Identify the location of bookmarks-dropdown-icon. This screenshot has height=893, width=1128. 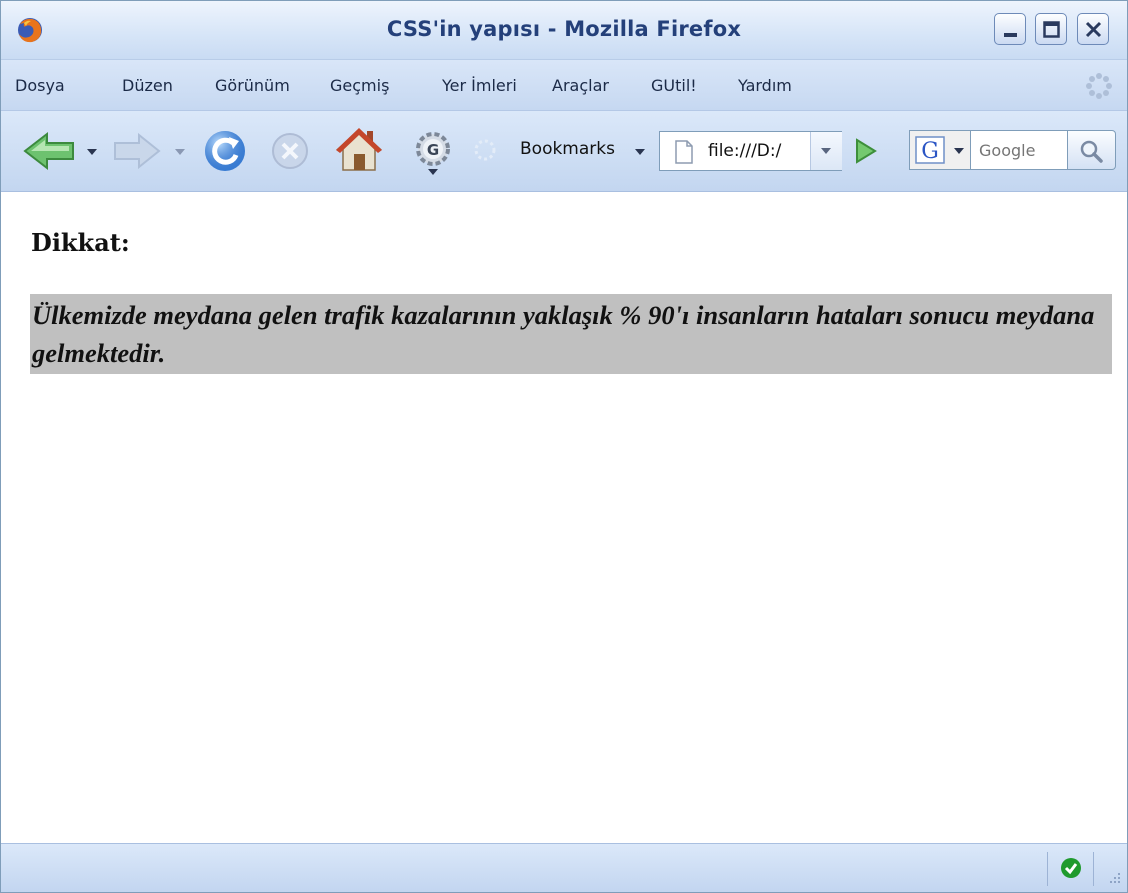
(640, 152).